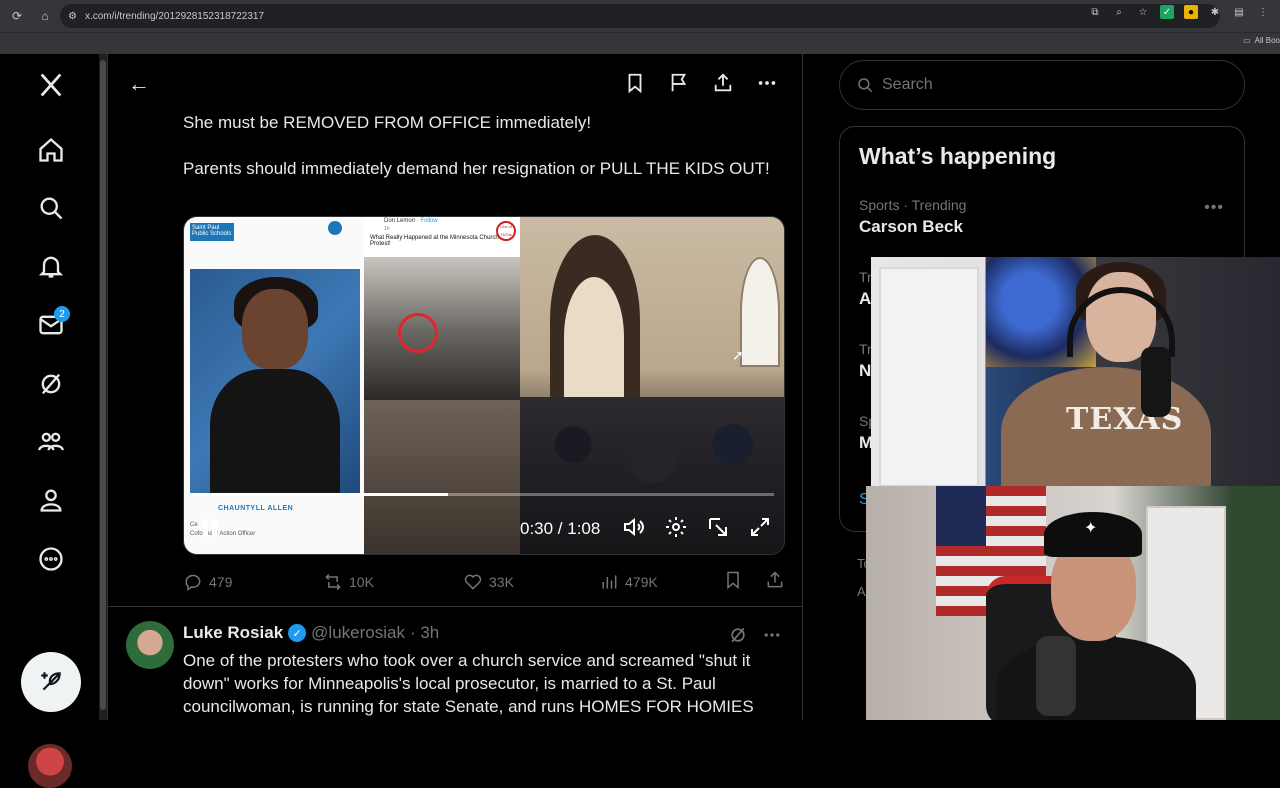 Image resolution: width=1280 pixels, height=788 pixels. I want to click on stained-glass-window, so click(760, 312).